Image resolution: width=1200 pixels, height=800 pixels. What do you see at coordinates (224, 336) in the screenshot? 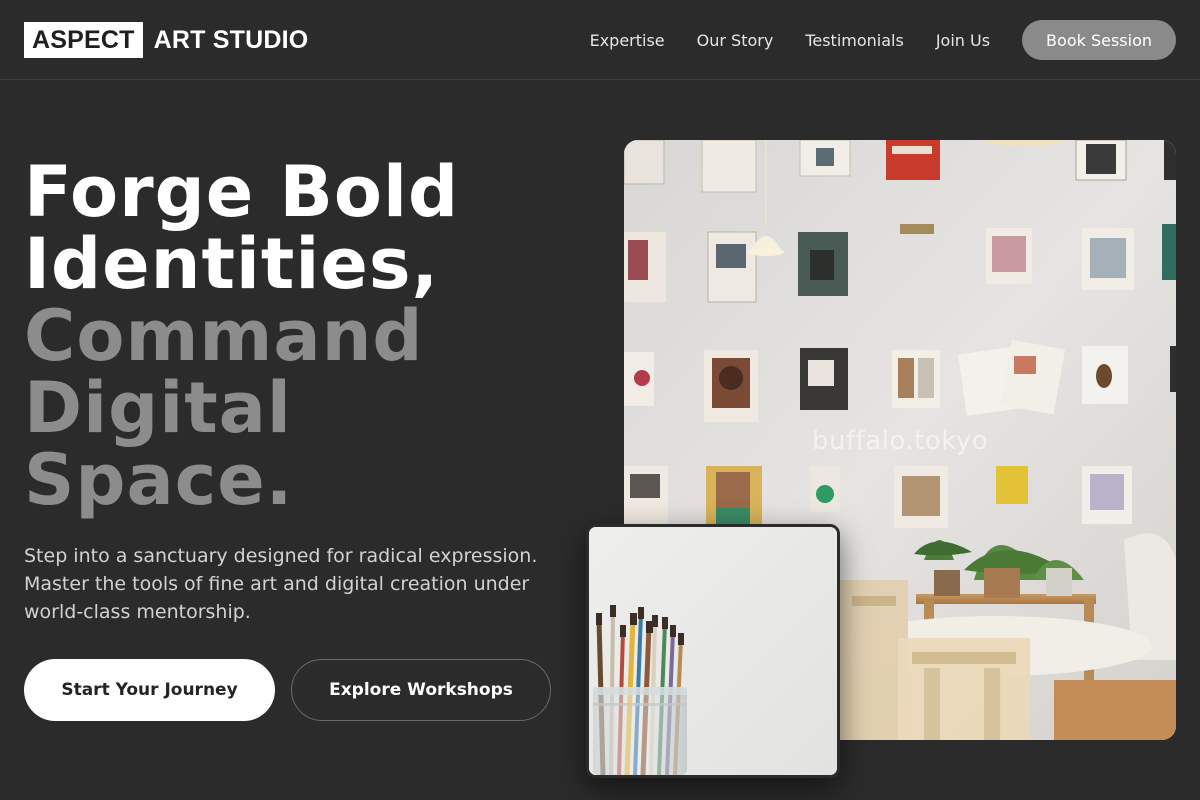
I see `hero-title-line-muted: Command` at bounding box center [224, 336].